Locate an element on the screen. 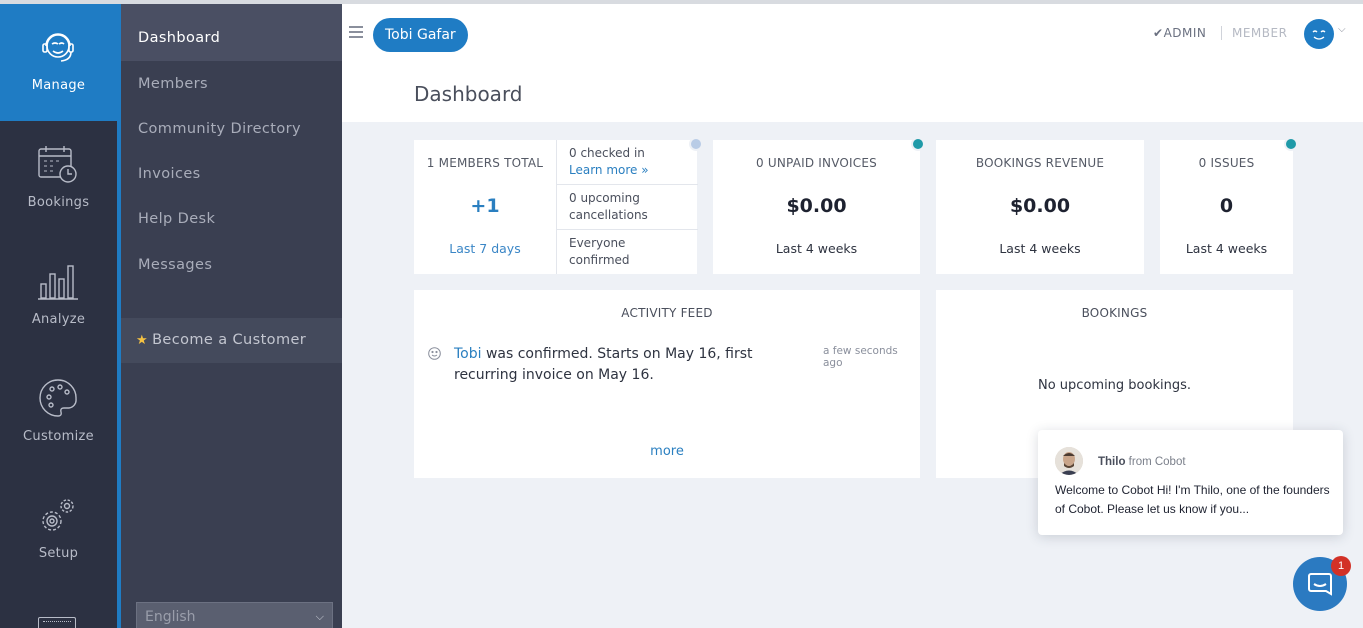 Image resolution: width=1363 pixels, height=628 pixels. become-customer-button: ★ Become a Customer is located at coordinates (231, 340).